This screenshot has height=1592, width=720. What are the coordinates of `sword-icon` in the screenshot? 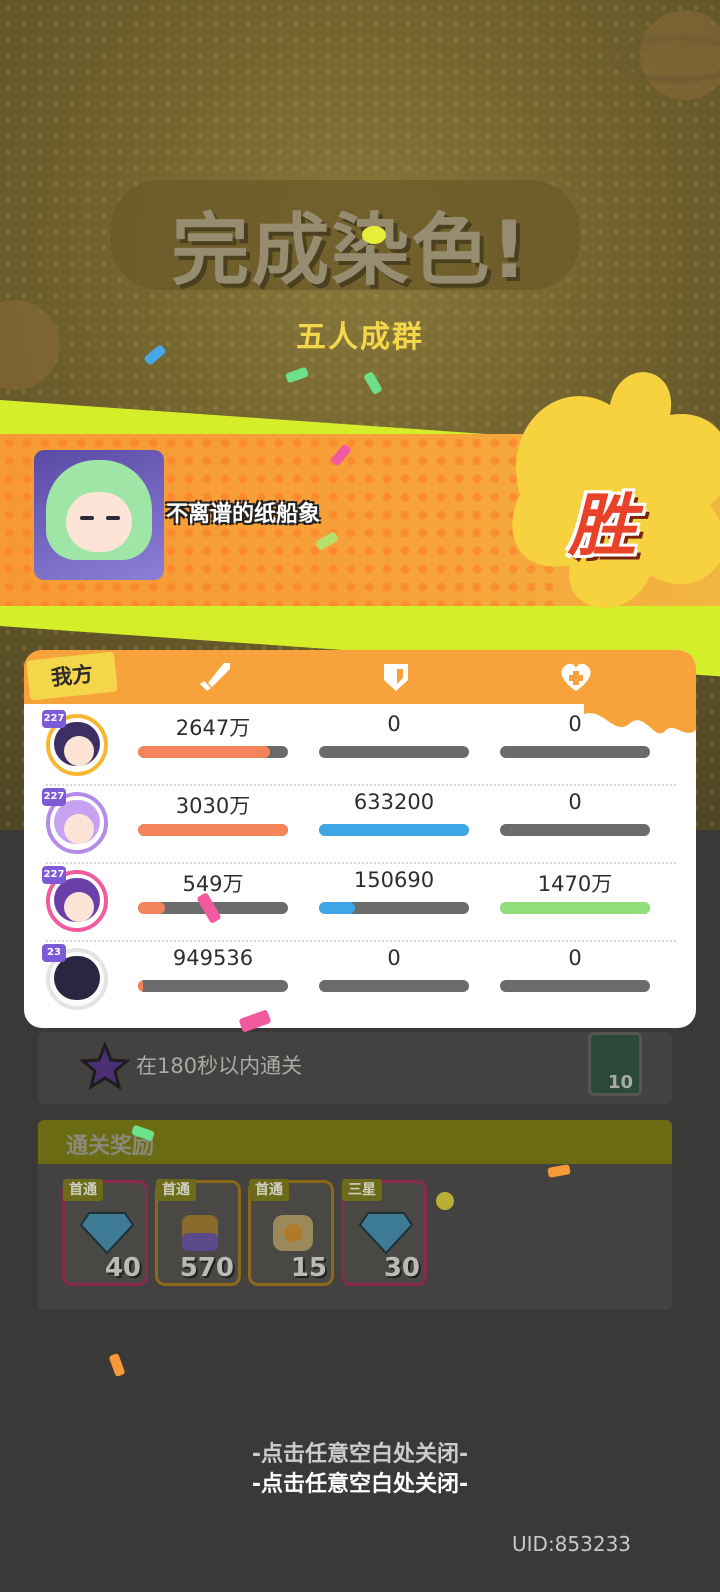 It's located at (215, 677).